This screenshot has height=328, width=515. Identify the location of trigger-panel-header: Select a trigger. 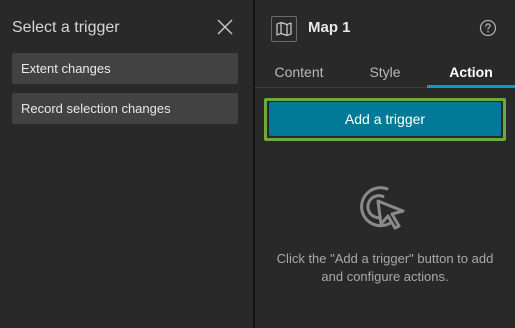
(126, 28).